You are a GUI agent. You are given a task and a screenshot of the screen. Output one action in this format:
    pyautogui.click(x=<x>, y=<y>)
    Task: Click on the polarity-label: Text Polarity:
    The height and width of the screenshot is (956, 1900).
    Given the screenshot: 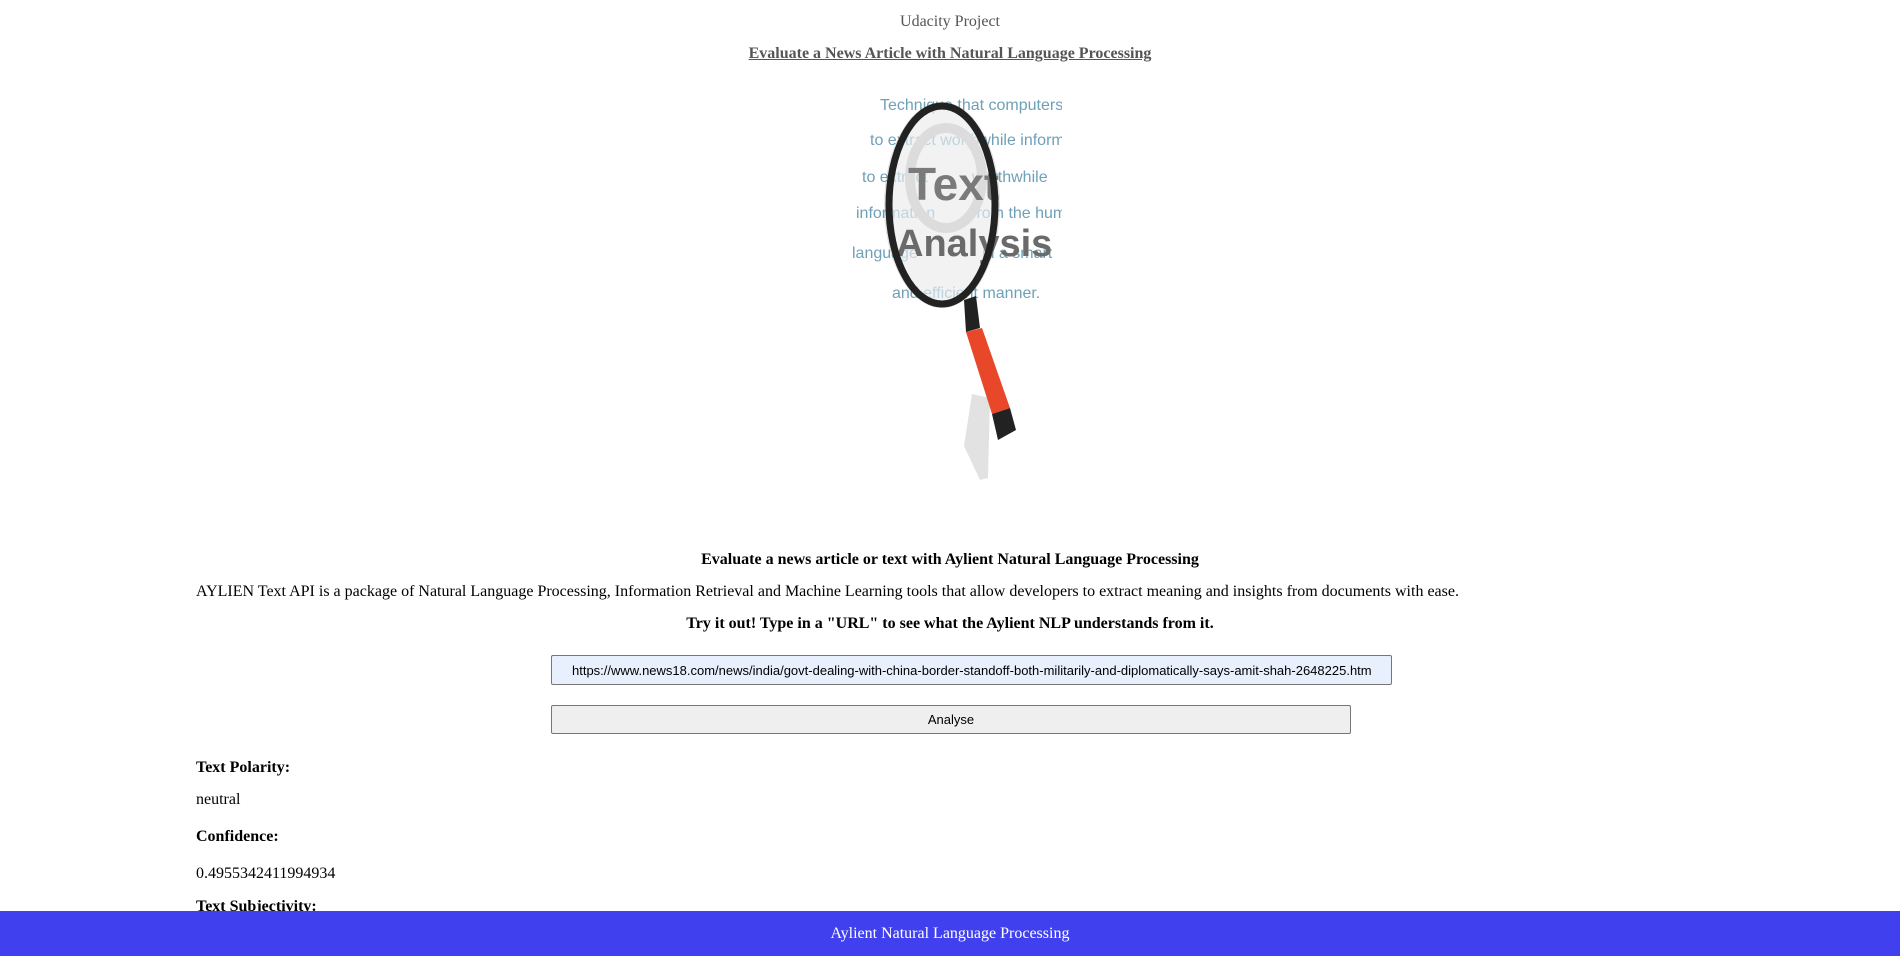 What is the action you would take?
    pyautogui.click(x=243, y=767)
    